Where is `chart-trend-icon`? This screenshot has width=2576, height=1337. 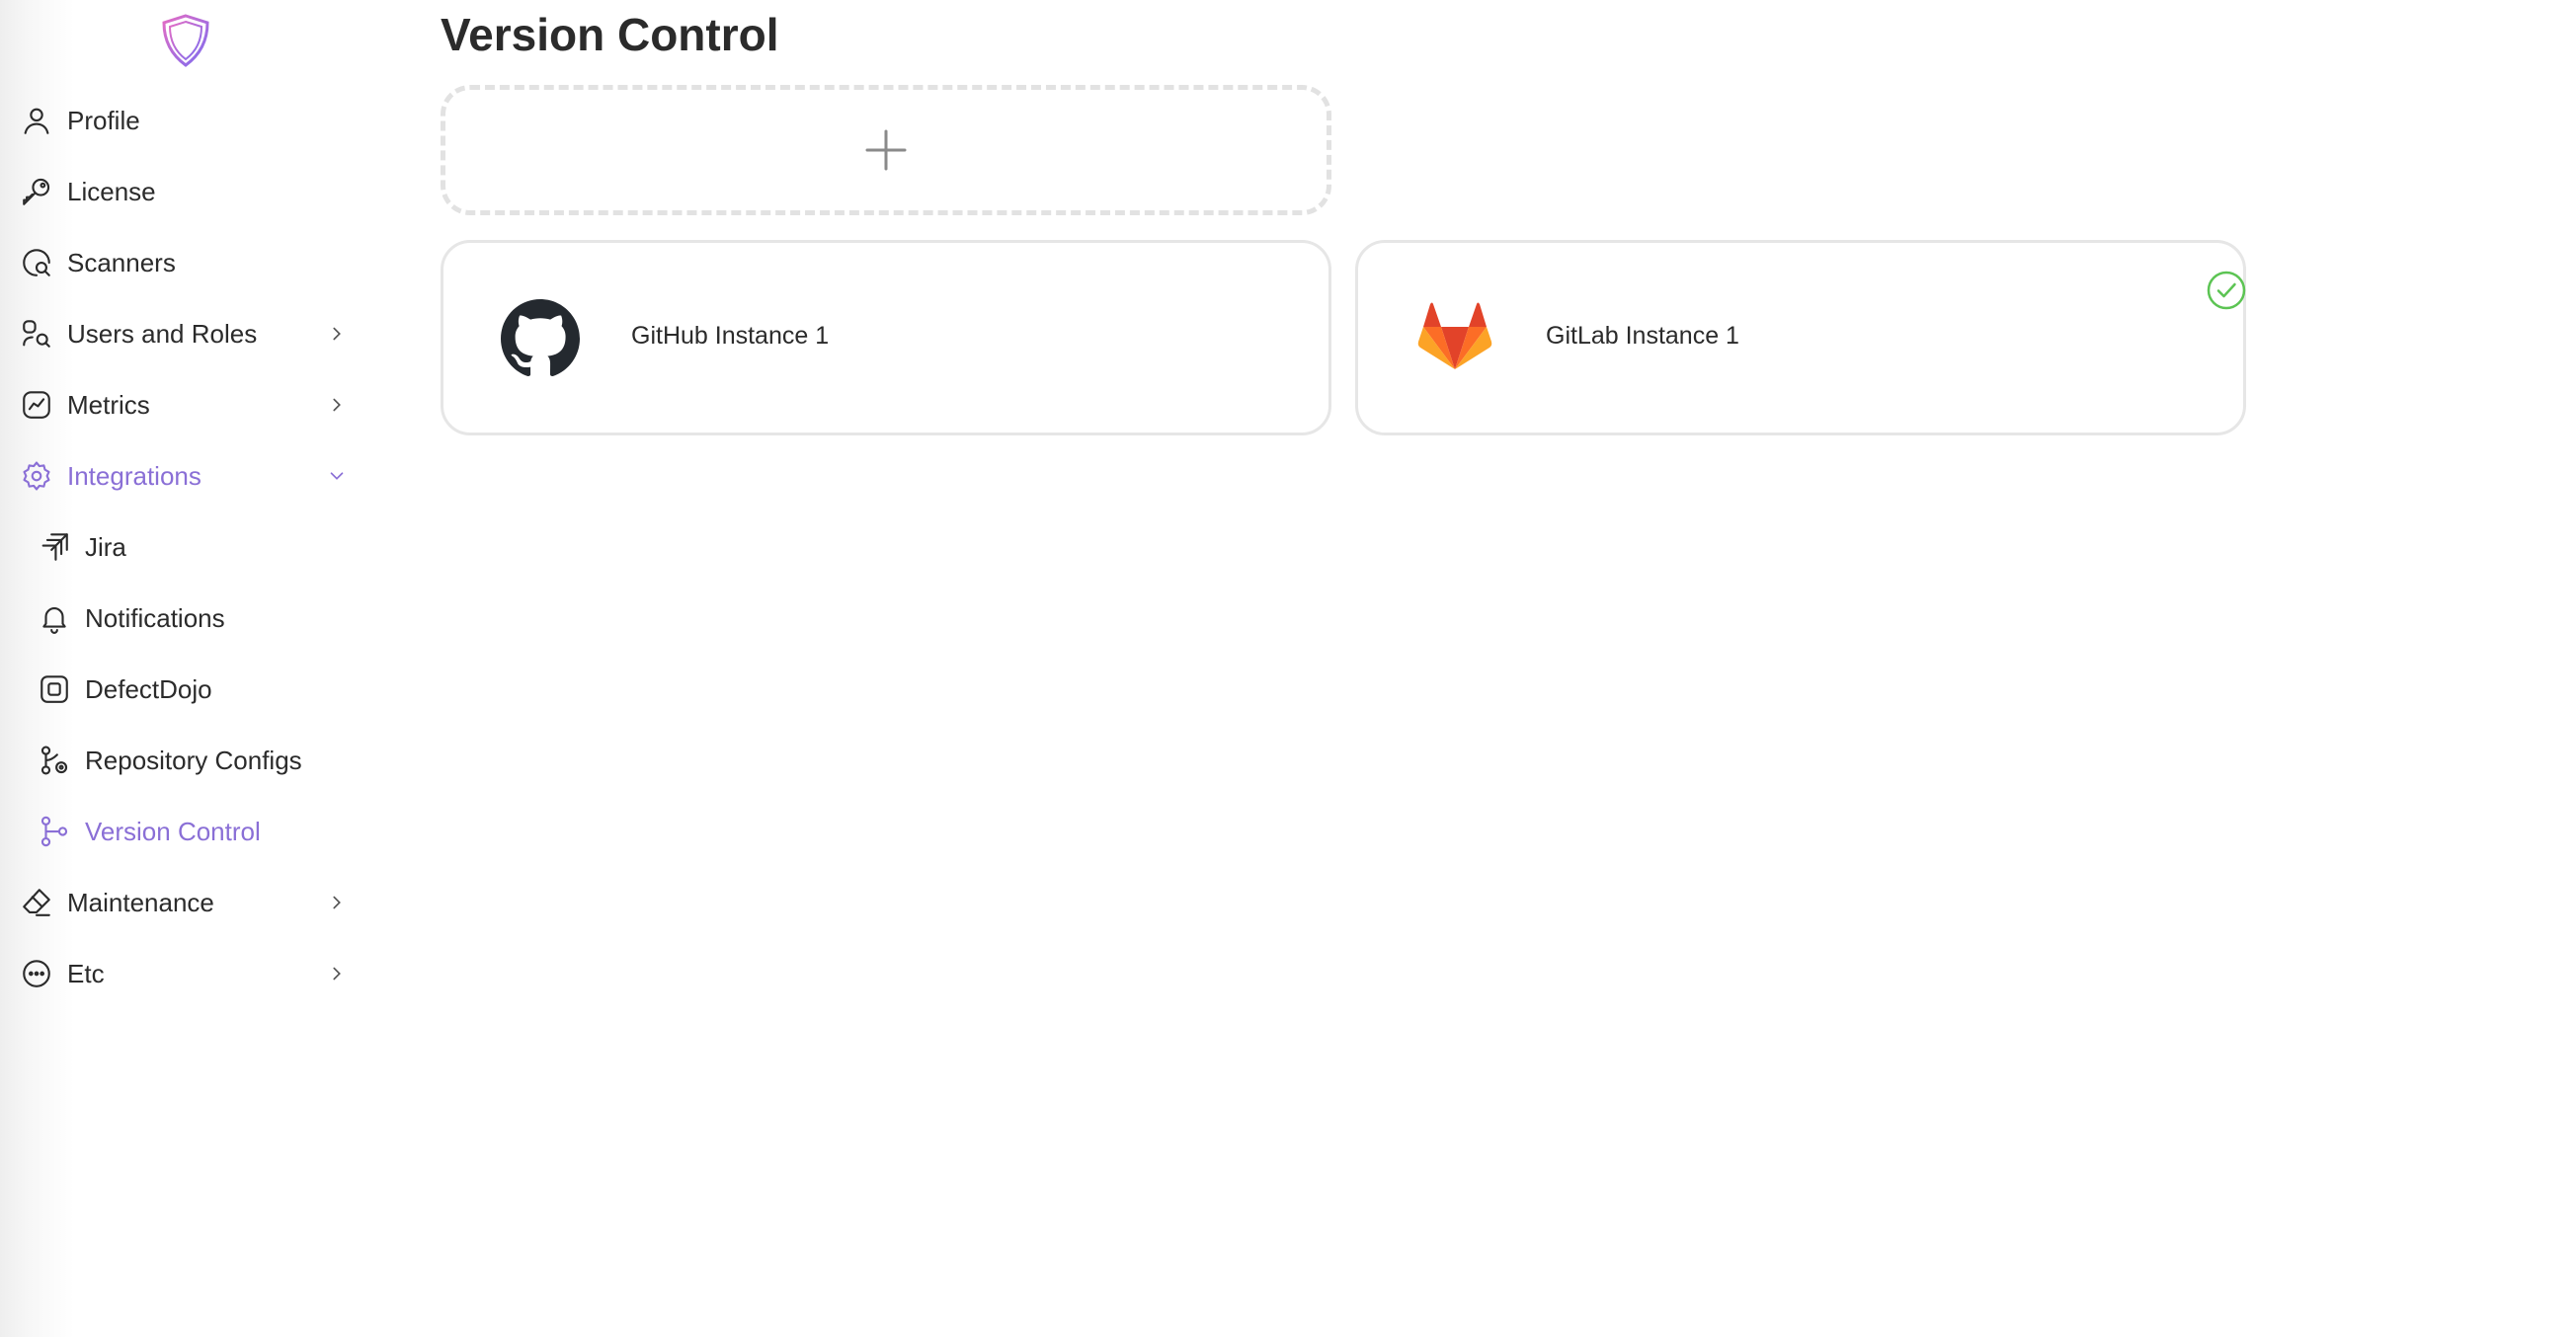 chart-trend-icon is located at coordinates (36, 405).